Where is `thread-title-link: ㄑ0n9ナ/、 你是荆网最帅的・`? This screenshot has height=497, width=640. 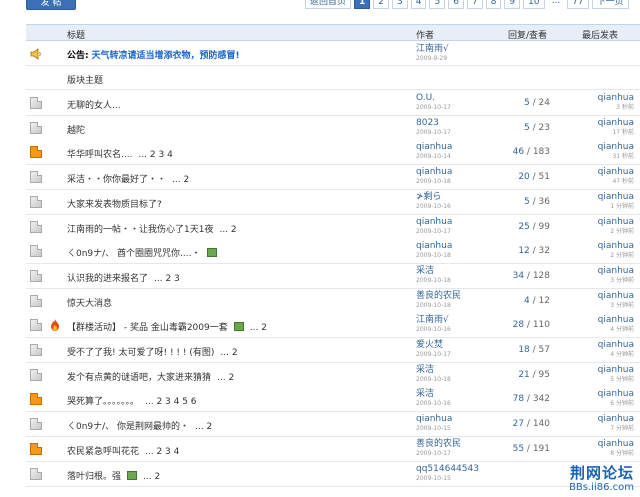 thread-title-link: ㄑ0n9ナ/、 你是荆网最帅的・ is located at coordinates (128, 427).